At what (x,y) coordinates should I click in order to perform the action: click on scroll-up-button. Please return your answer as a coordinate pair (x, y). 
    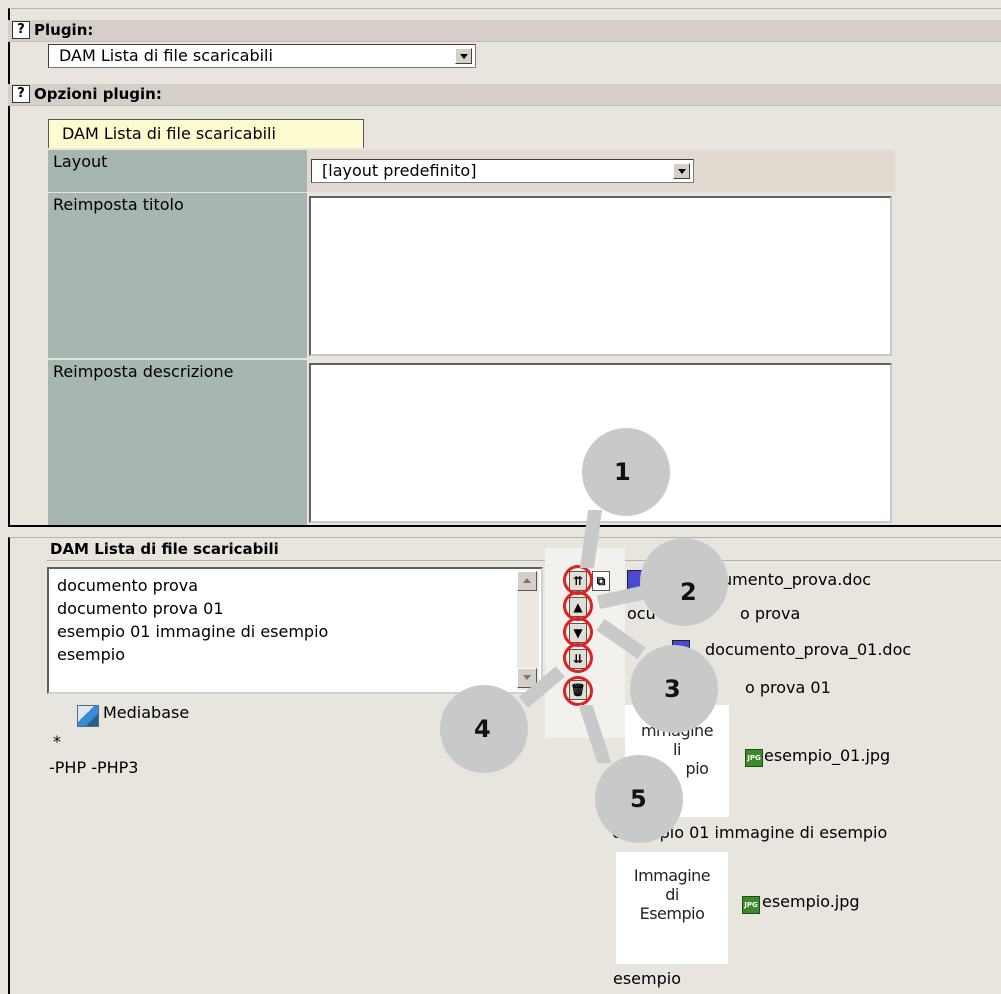
    Looking at the image, I should click on (527, 581).